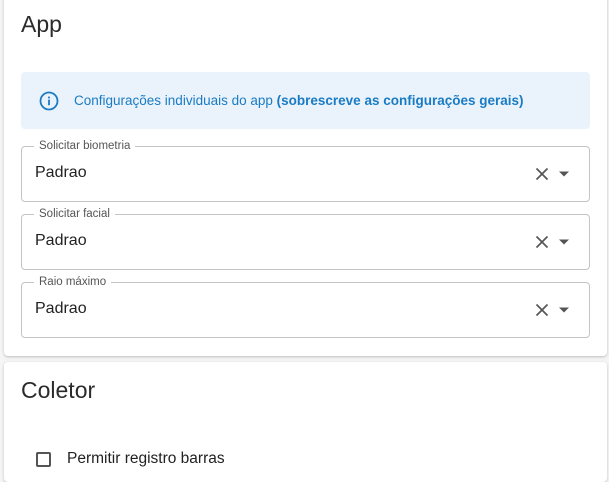 Image resolution: width=609 pixels, height=482 pixels. What do you see at coordinates (305, 170) in the screenshot?
I see `solicitar-biometria-select: Solicitar biometria Padrao` at bounding box center [305, 170].